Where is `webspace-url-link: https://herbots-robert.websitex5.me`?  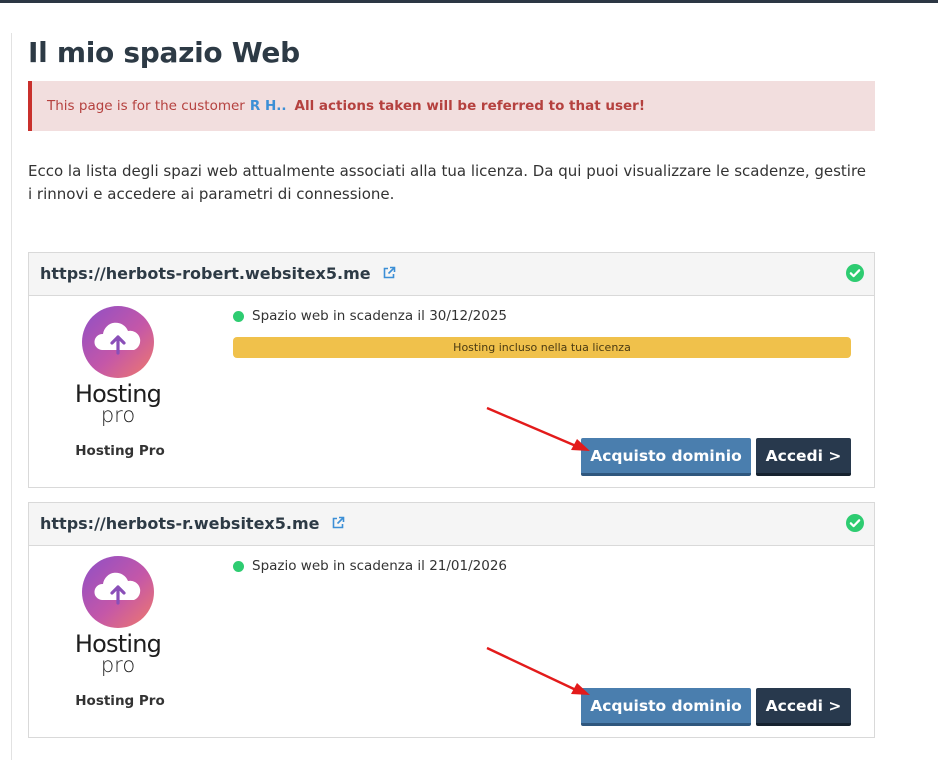 webspace-url-link: https://herbots-robert.websitex5.me is located at coordinates (218, 273).